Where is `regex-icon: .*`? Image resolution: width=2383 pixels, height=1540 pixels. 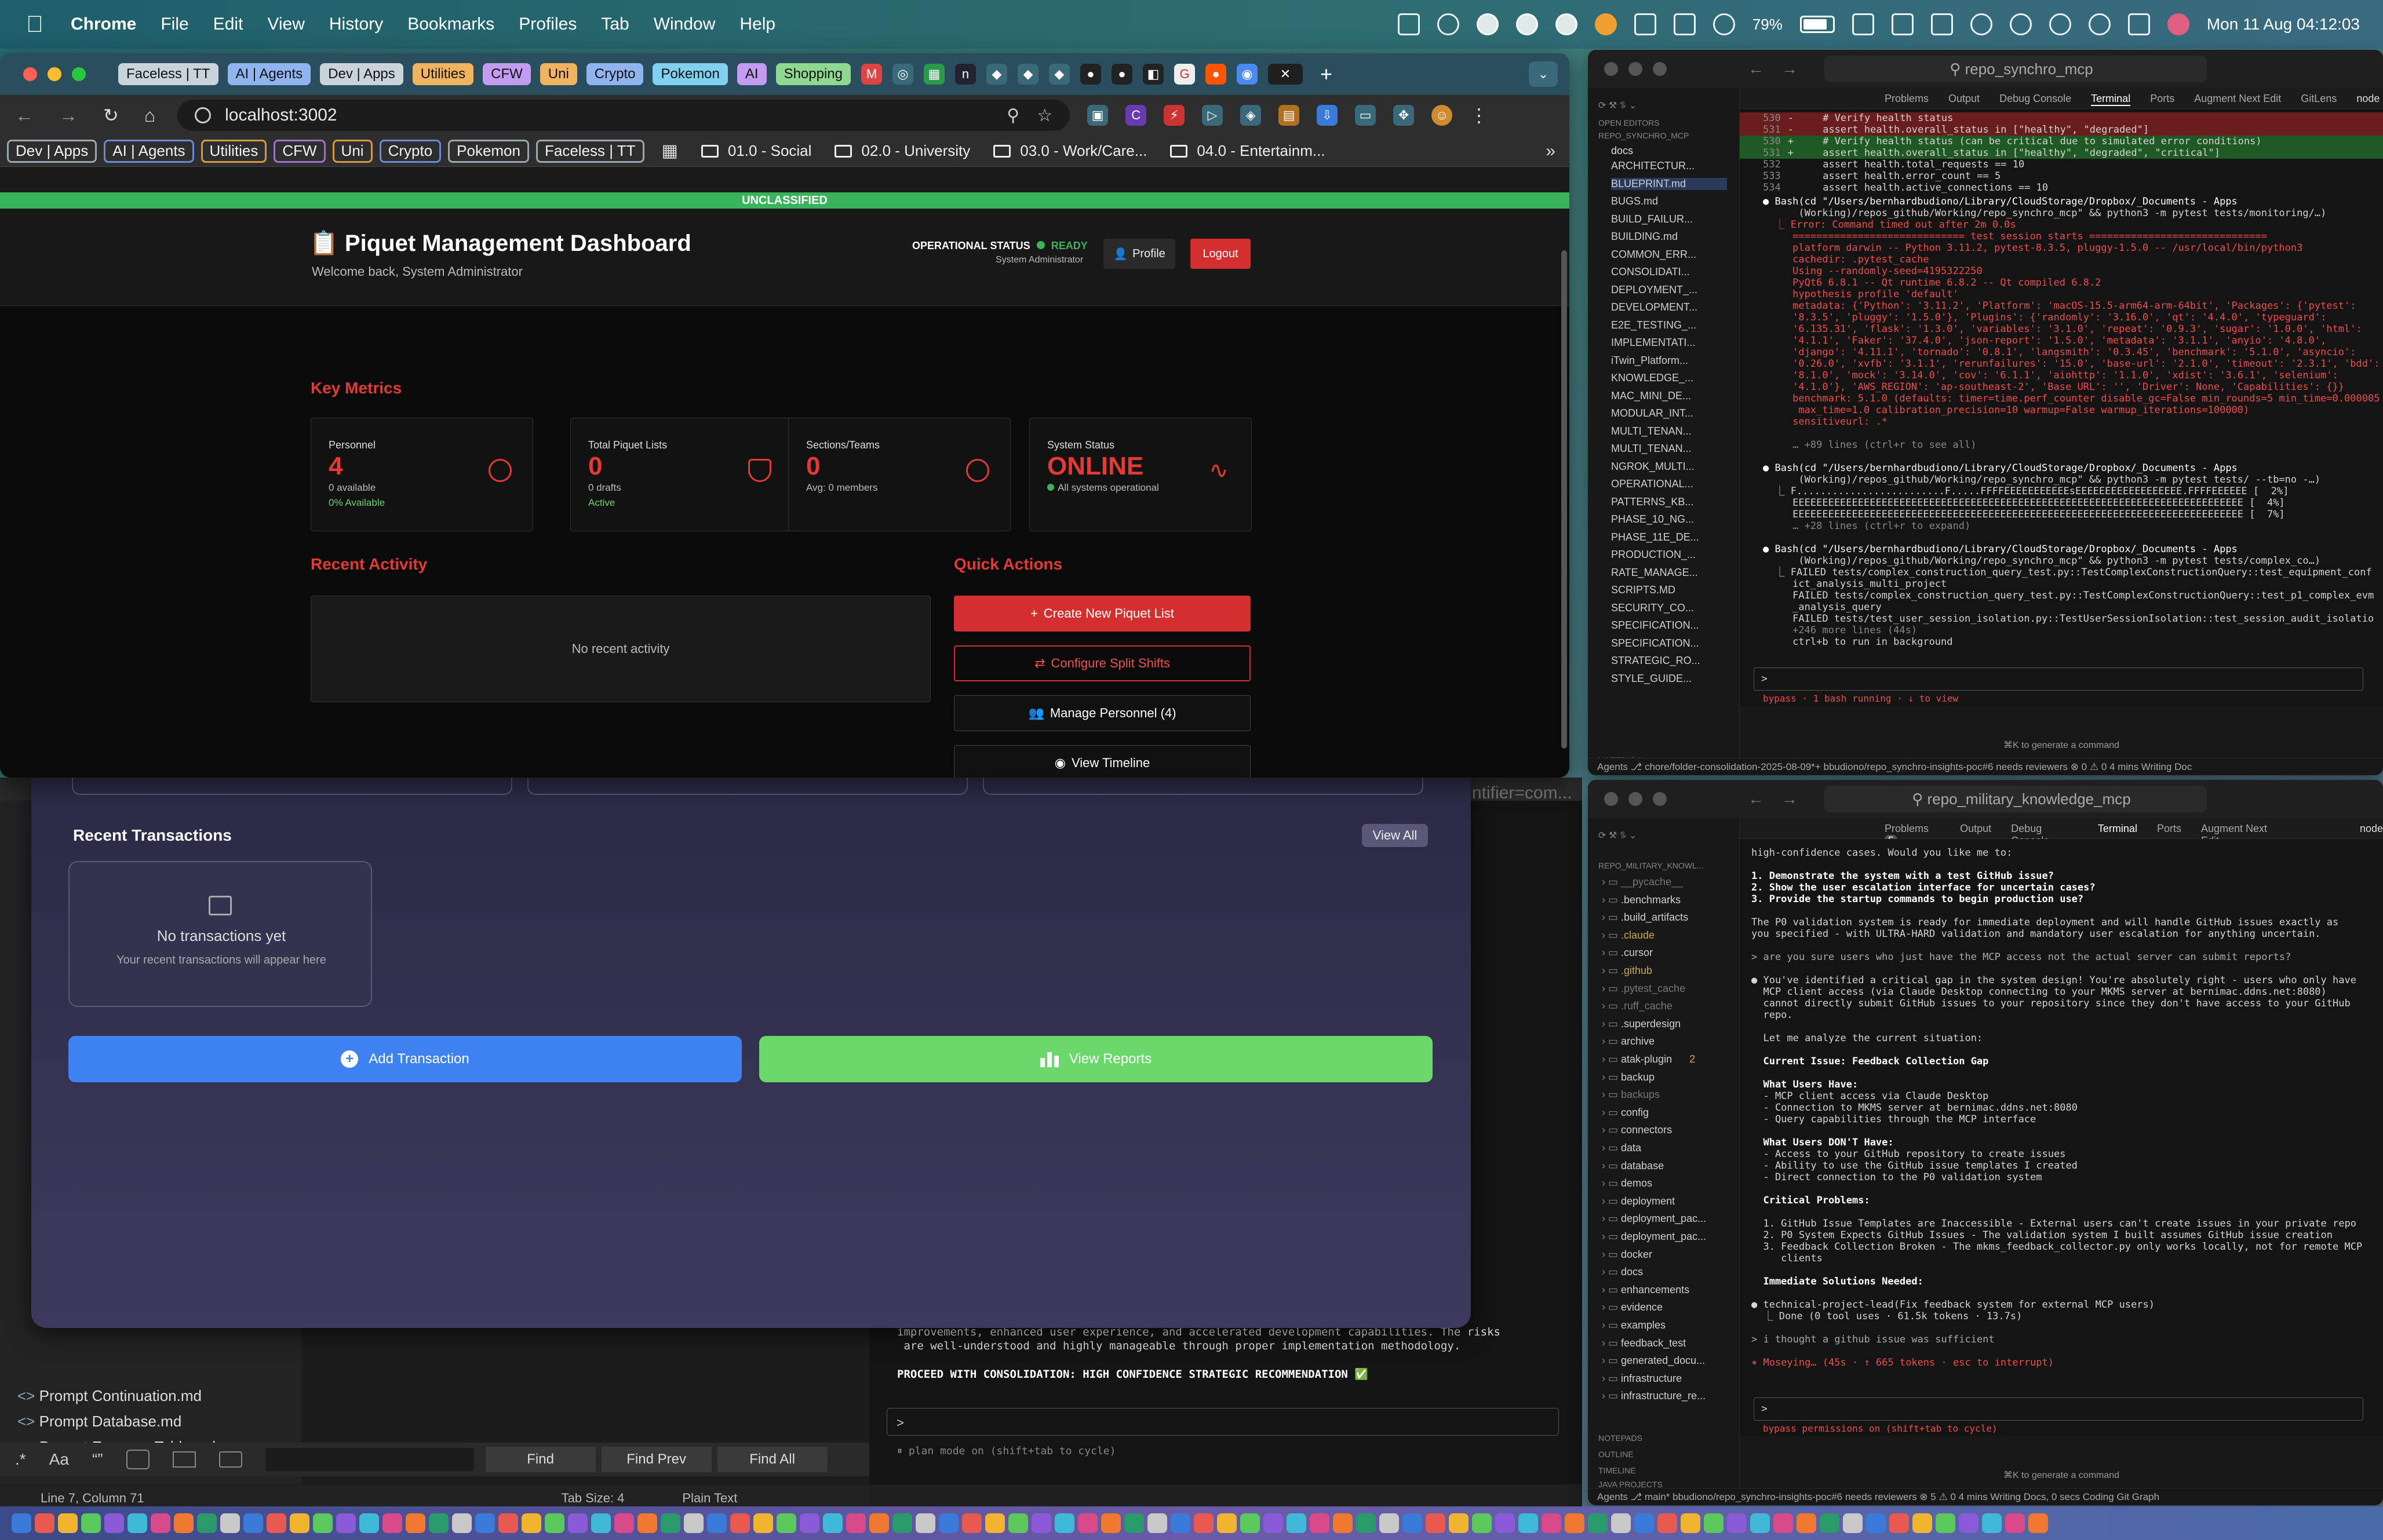 regex-icon: .* is located at coordinates (21, 1460).